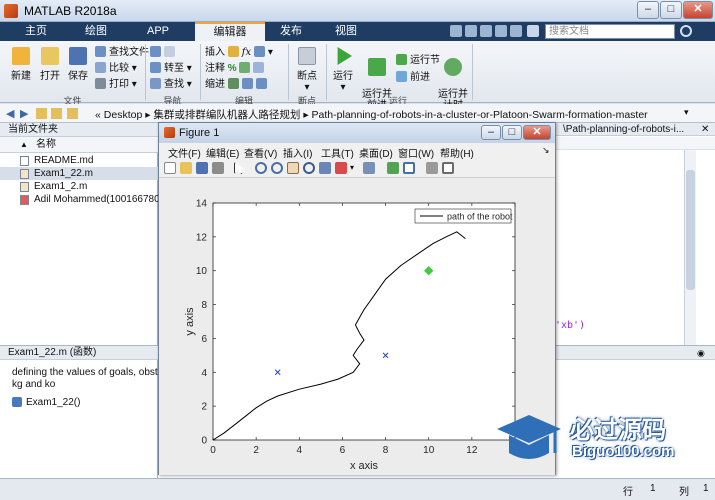 Image resolution: width=715 pixels, height=500 pixels. Describe the element at coordinates (416, 152) in the screenshot. I see `menu-window: 窗口(W)` at that location.